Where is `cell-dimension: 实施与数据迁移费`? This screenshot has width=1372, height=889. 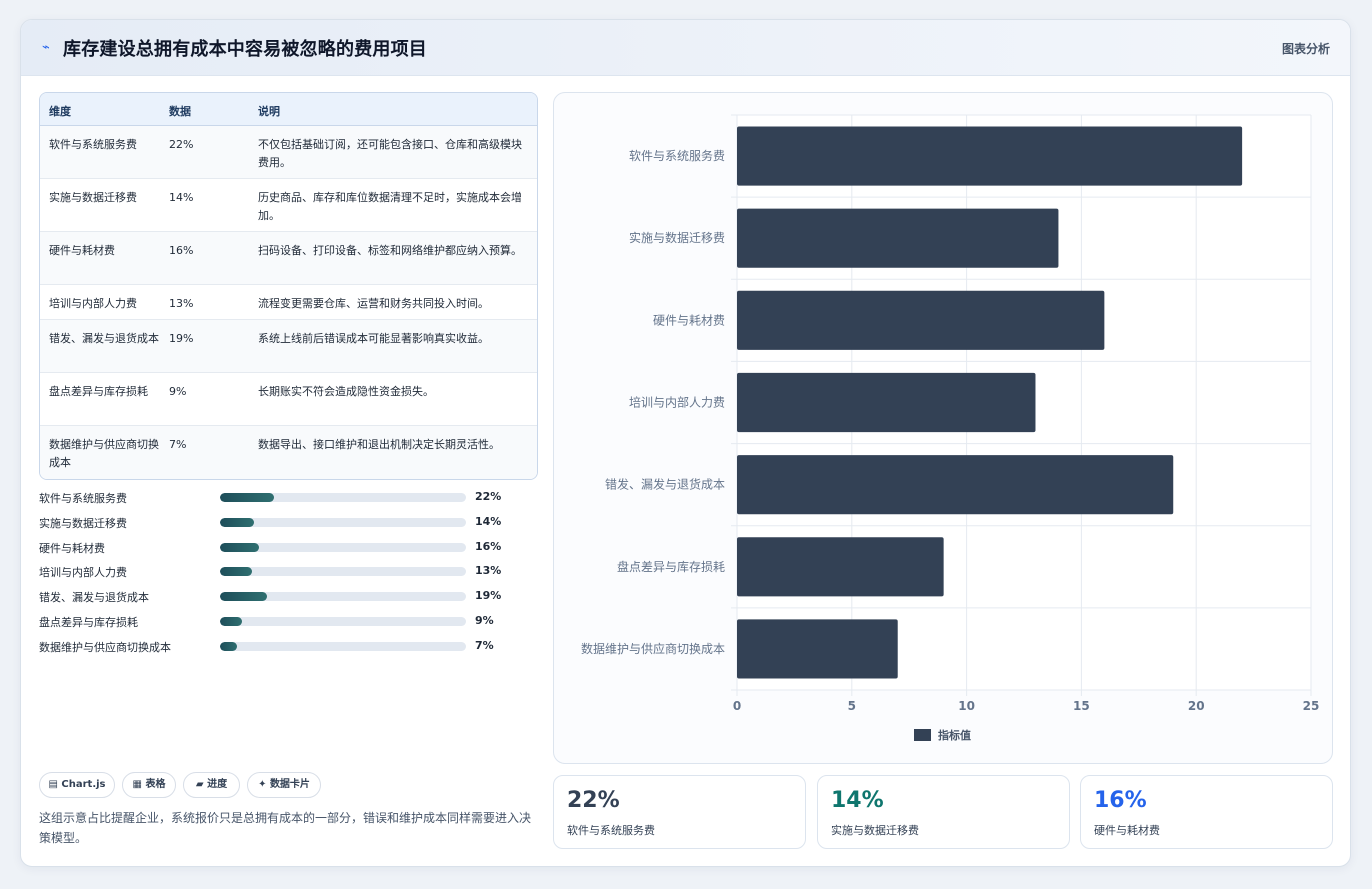 cell-dimension: 实施与数据迁移费 is located at coordinates (93, 197).